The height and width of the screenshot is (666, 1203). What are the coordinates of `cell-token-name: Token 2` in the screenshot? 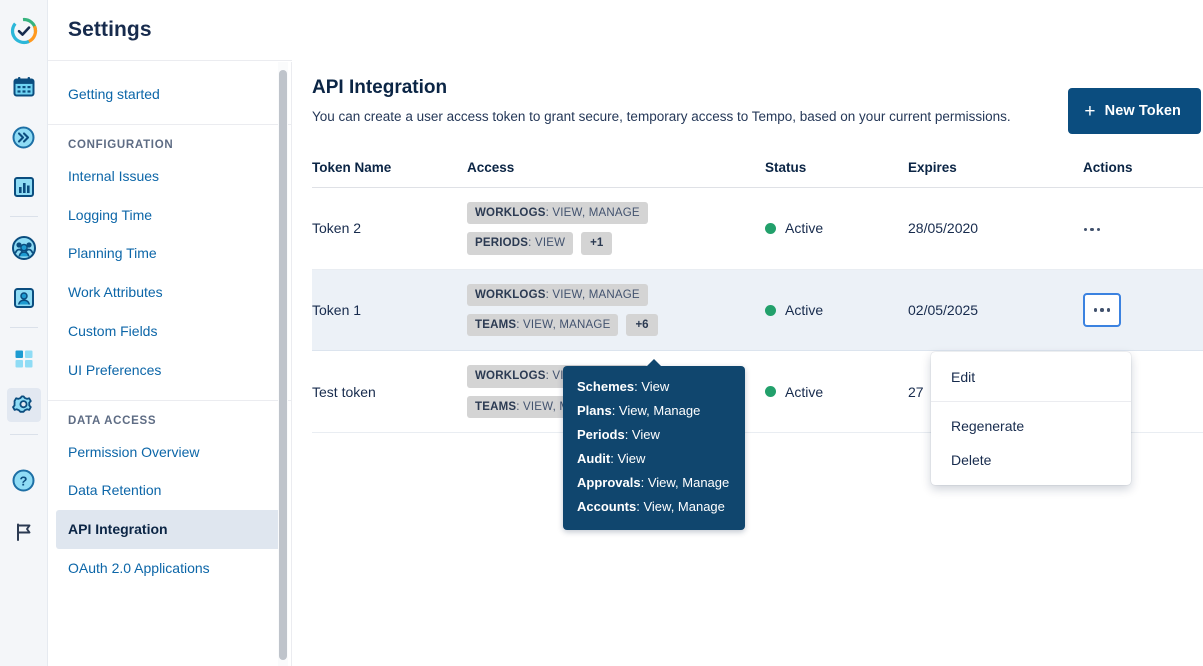 It's located at (389, 228).